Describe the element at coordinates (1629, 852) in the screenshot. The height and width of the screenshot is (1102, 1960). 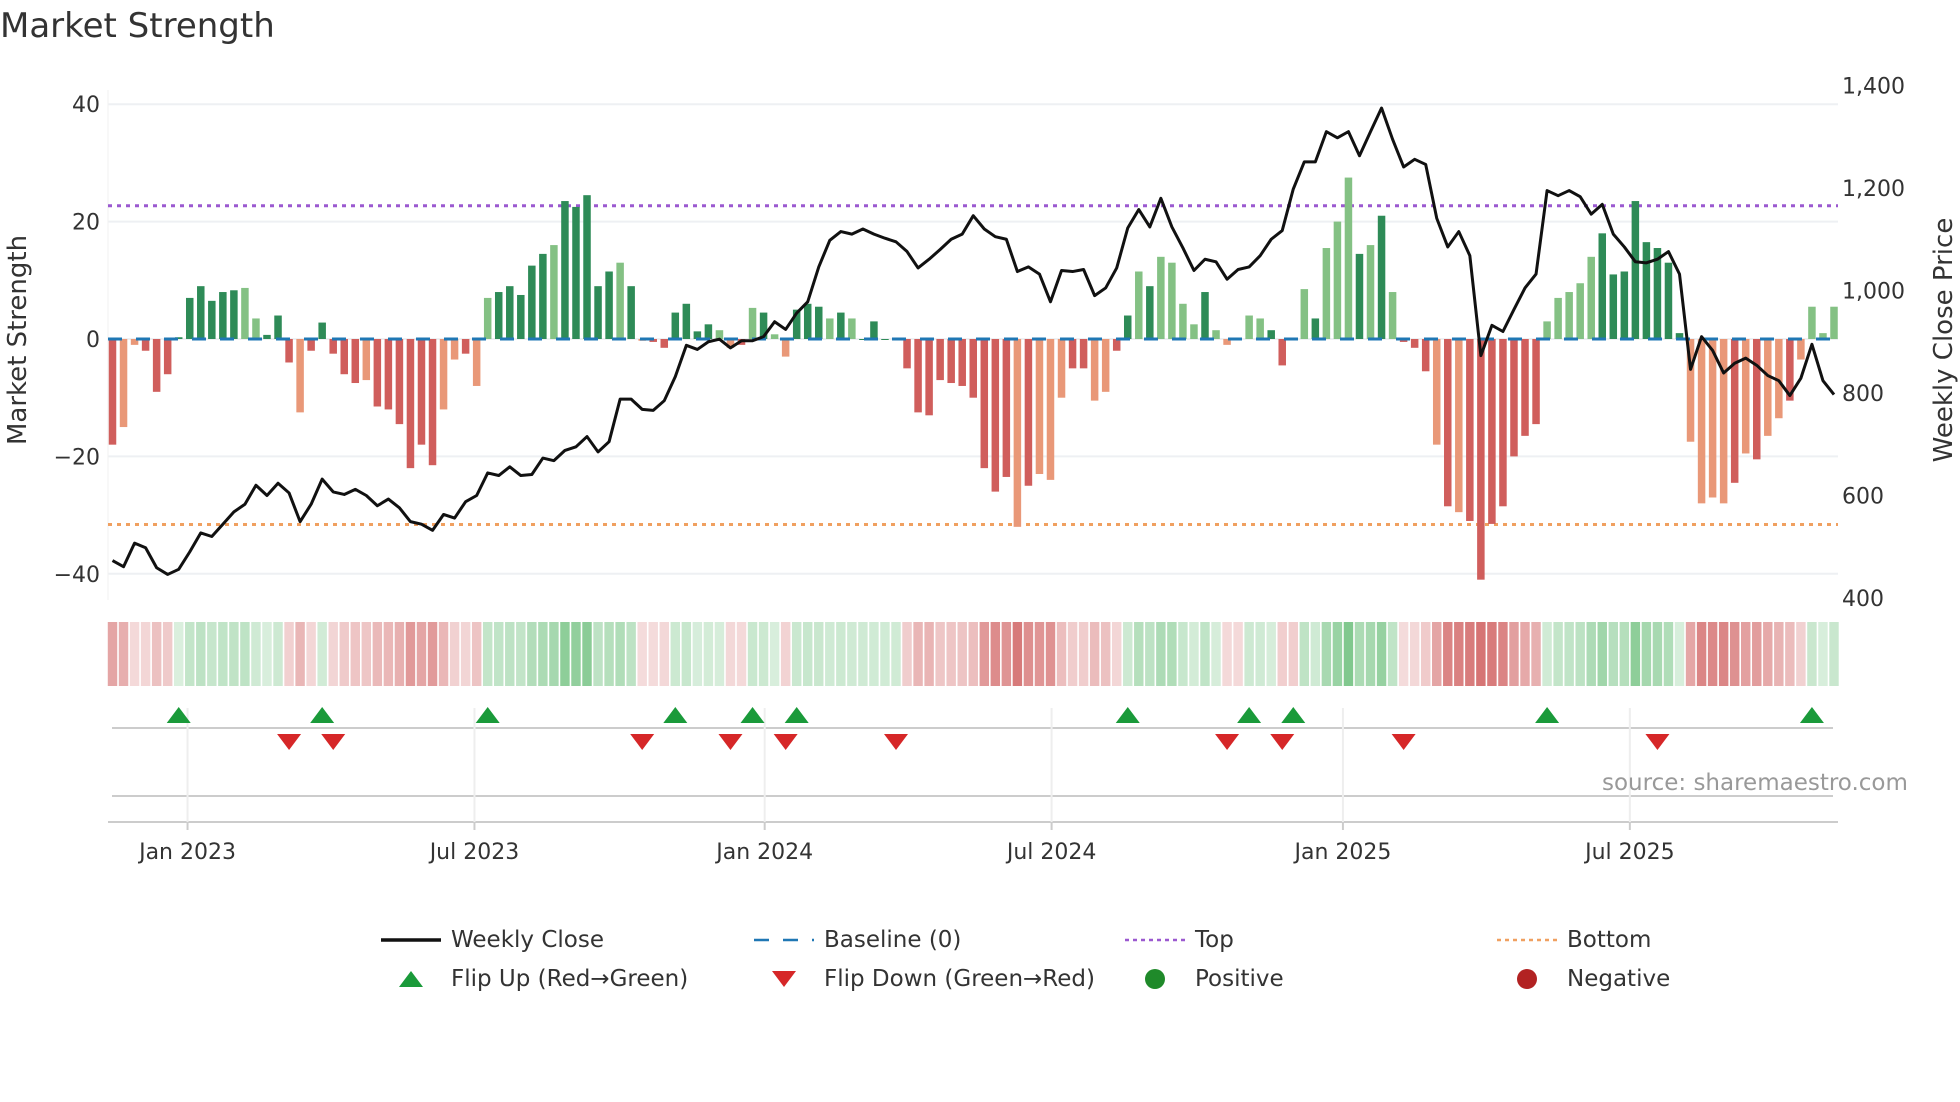
I see `x-tick-label: Jul 2025` at that location.